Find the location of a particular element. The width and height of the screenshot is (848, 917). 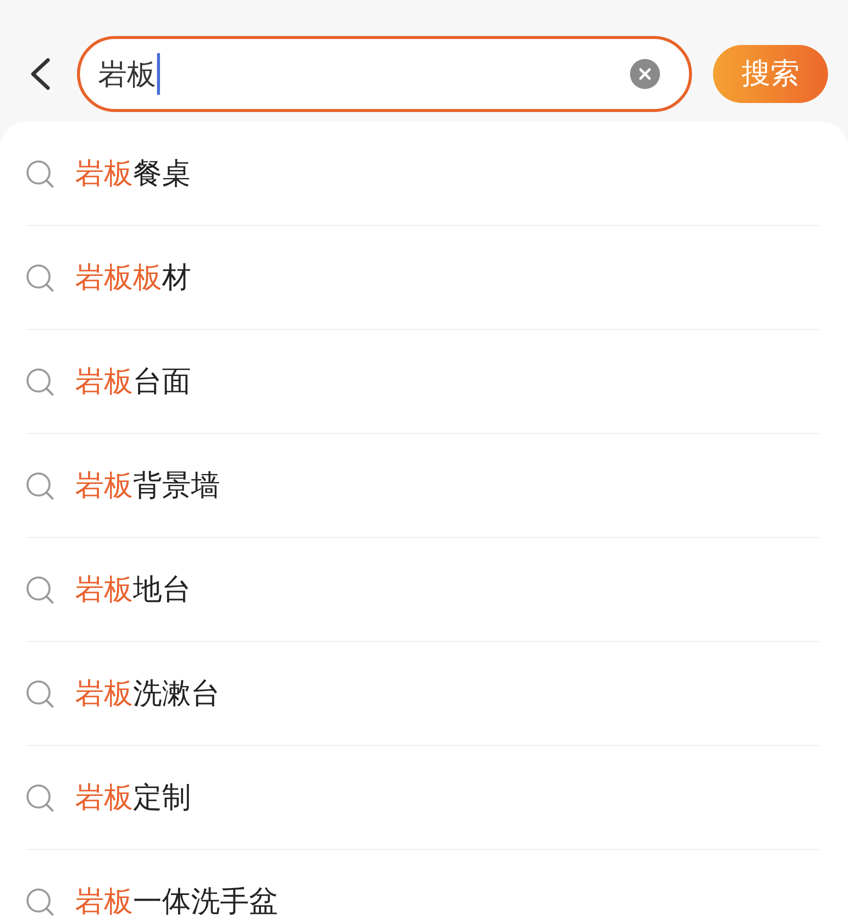

text-cursor-icon is located at coordinates (158, 74).